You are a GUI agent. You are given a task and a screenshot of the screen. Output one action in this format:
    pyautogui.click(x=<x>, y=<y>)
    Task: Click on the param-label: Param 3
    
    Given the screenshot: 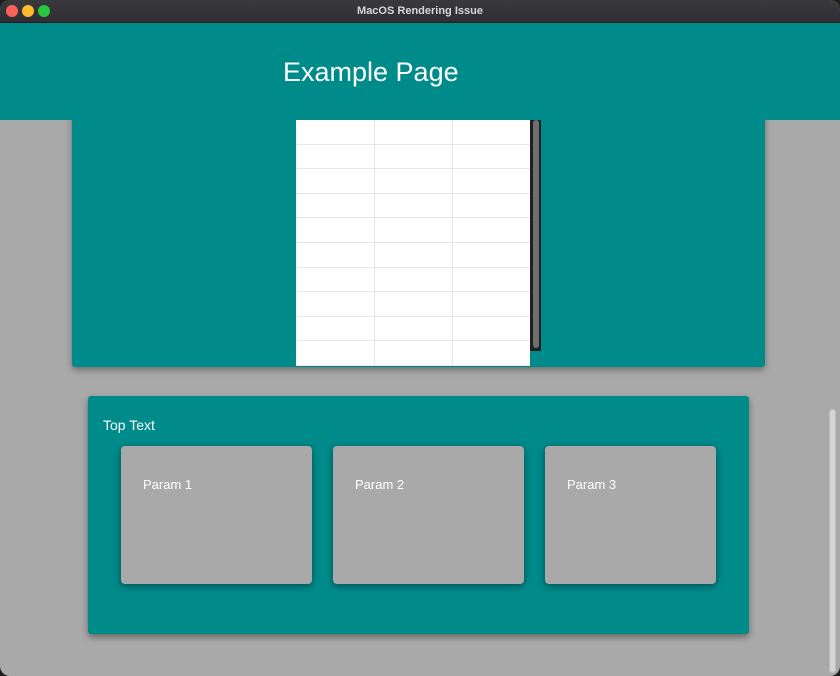 What is the action you would take?
    pyautogui.click(x=592, y=484)
    